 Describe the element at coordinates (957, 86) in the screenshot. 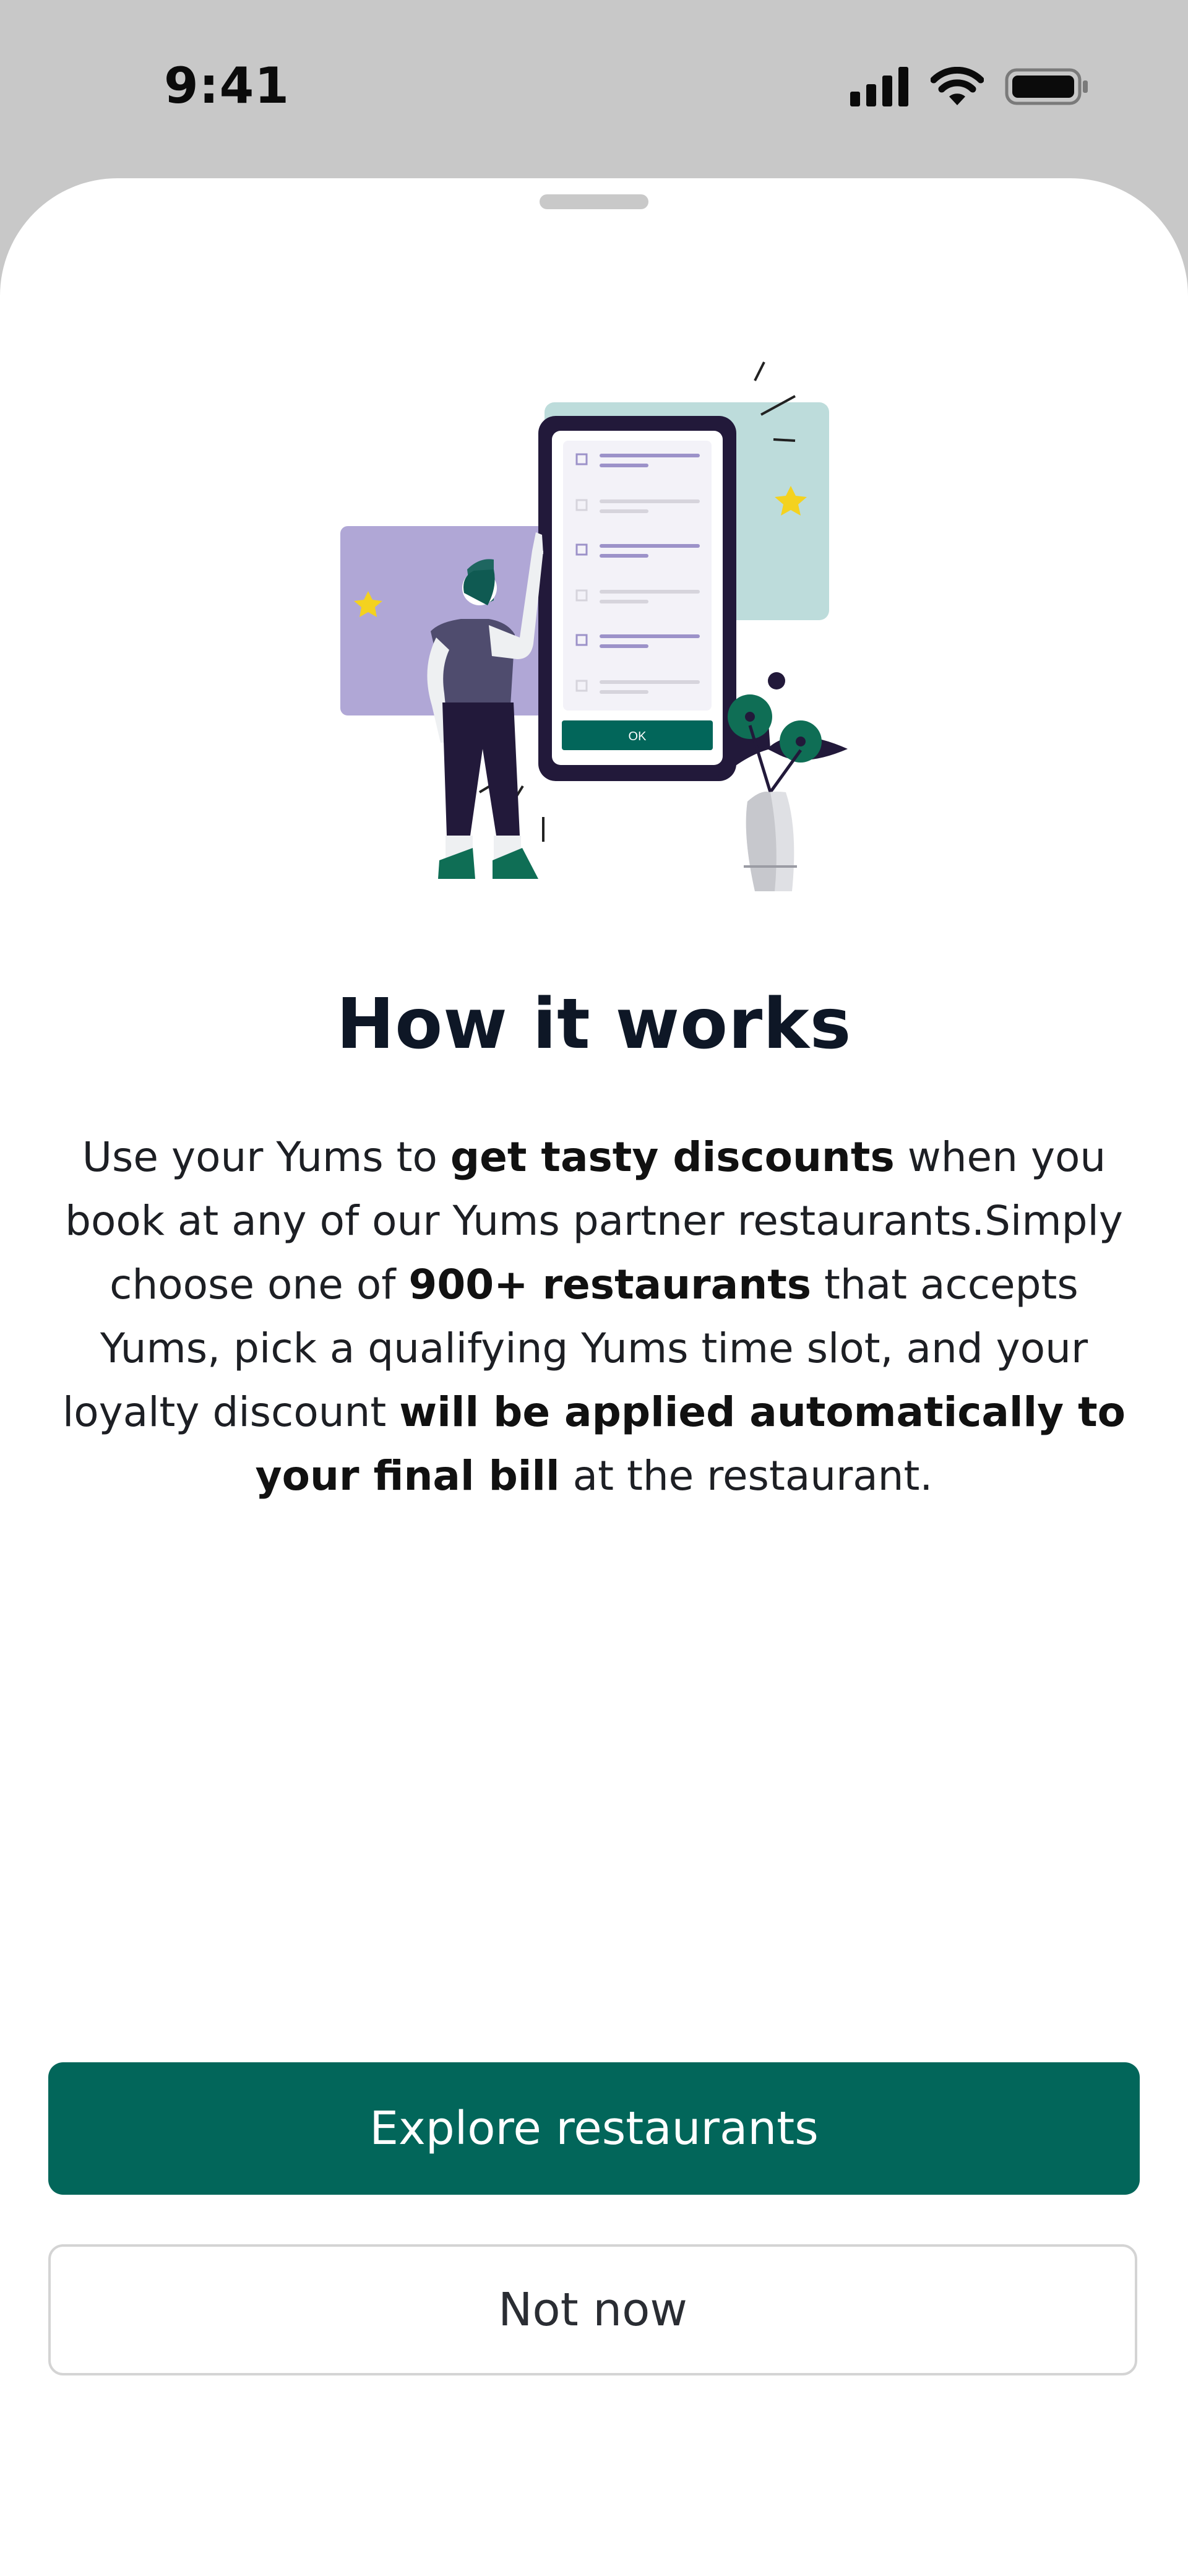

I see `wifi-icon` at that location.